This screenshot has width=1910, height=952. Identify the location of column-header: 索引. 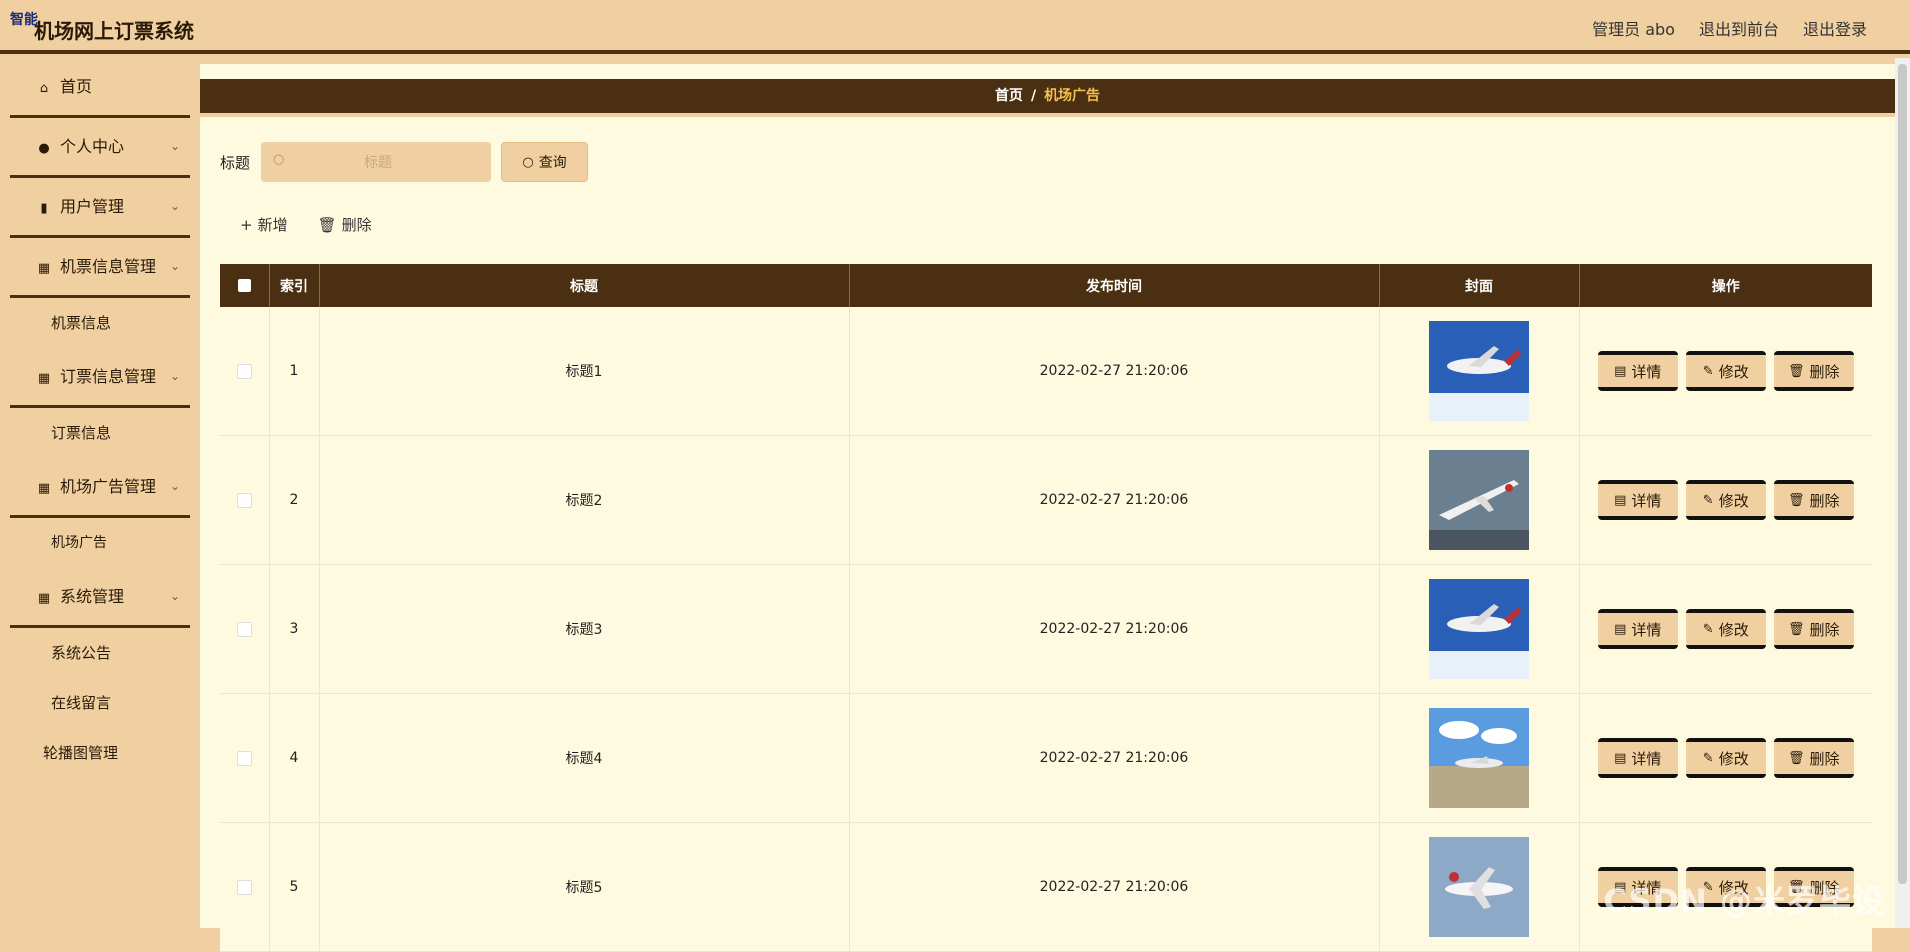
(294, 285).